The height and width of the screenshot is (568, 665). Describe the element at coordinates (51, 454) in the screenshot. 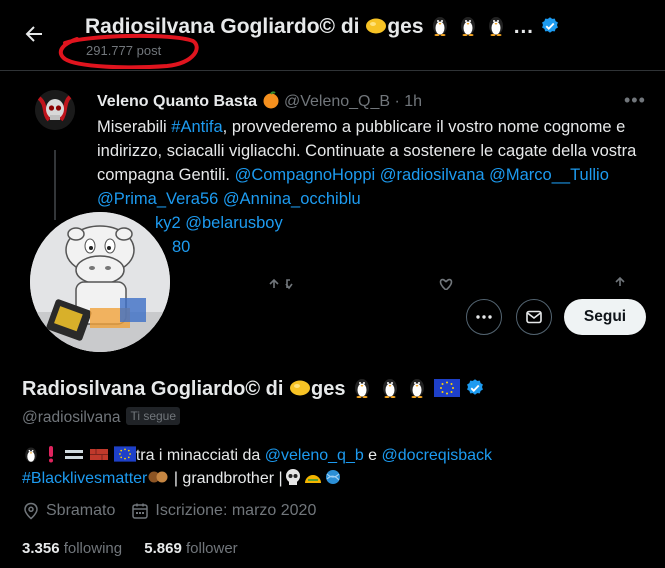

I see `exclamation-icon` at that location.